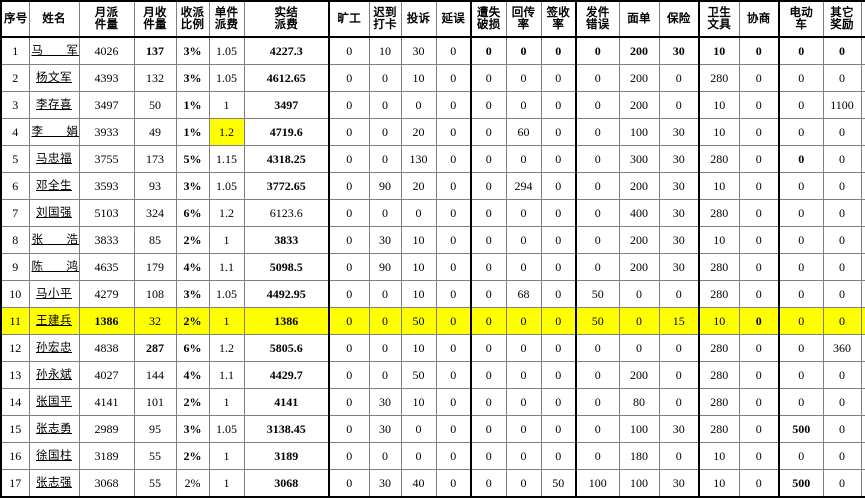 The height and width of the screenshot is (500, 865). Describe the element at coordinates (155, 159) in the screenshot. I see `cell-mrecv: 173` at that location.